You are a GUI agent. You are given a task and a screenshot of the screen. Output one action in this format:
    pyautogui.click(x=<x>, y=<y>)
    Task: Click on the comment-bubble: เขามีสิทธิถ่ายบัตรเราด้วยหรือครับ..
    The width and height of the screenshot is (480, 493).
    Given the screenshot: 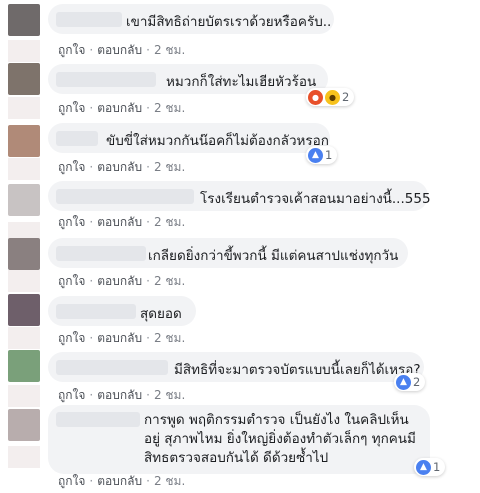 What is the action you would take?
    pyautogui.click(x=191, y=19)
    